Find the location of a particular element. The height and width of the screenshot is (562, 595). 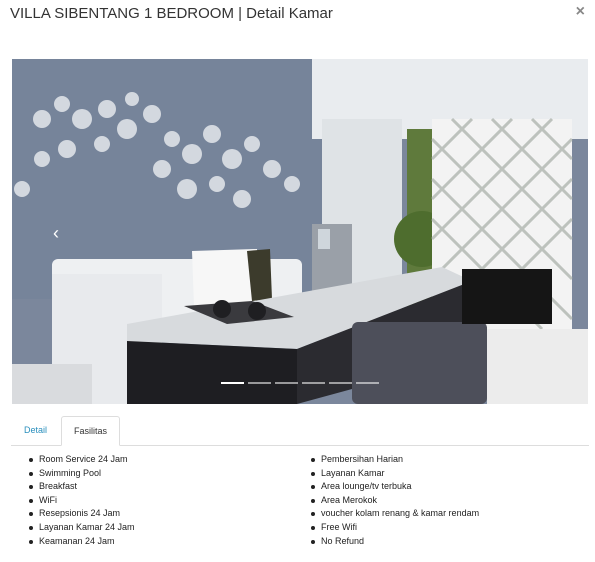

facility-item: WiFi is located at coordinates (81, 501).